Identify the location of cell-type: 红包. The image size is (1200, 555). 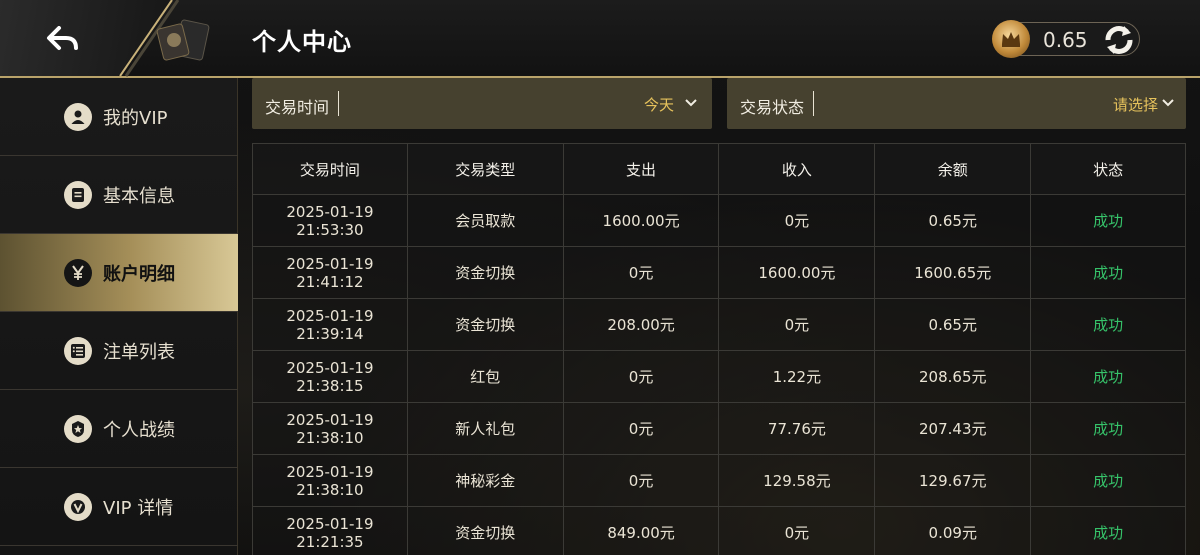
(485, 376).